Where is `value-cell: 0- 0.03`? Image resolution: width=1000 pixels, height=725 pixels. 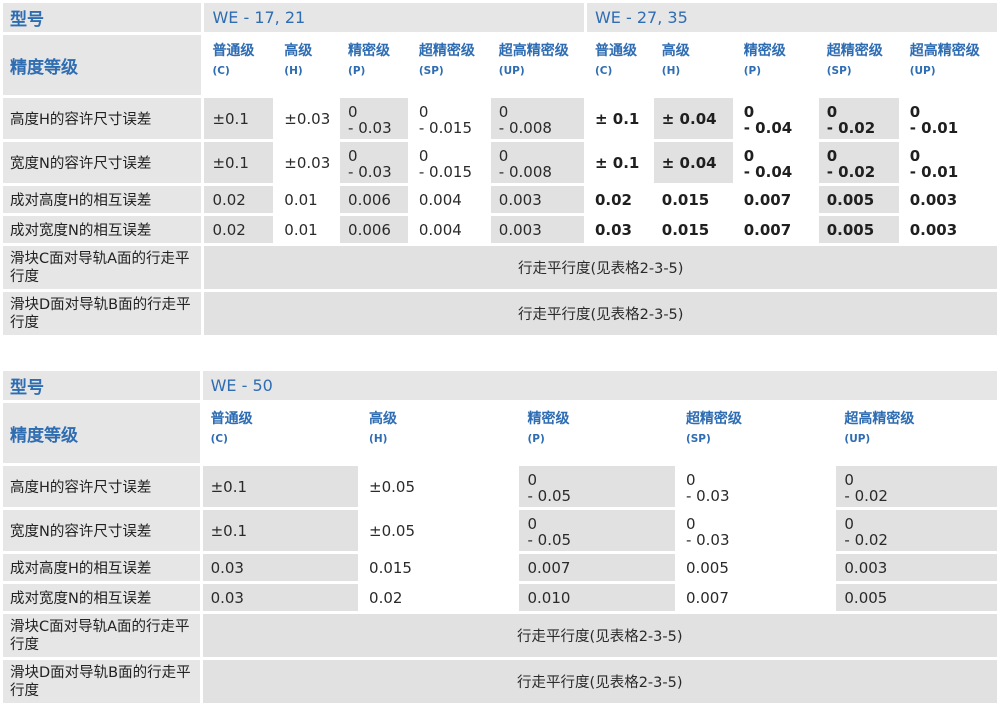
value-cell: 0- 0.03 is located at coordinates (374, 162).